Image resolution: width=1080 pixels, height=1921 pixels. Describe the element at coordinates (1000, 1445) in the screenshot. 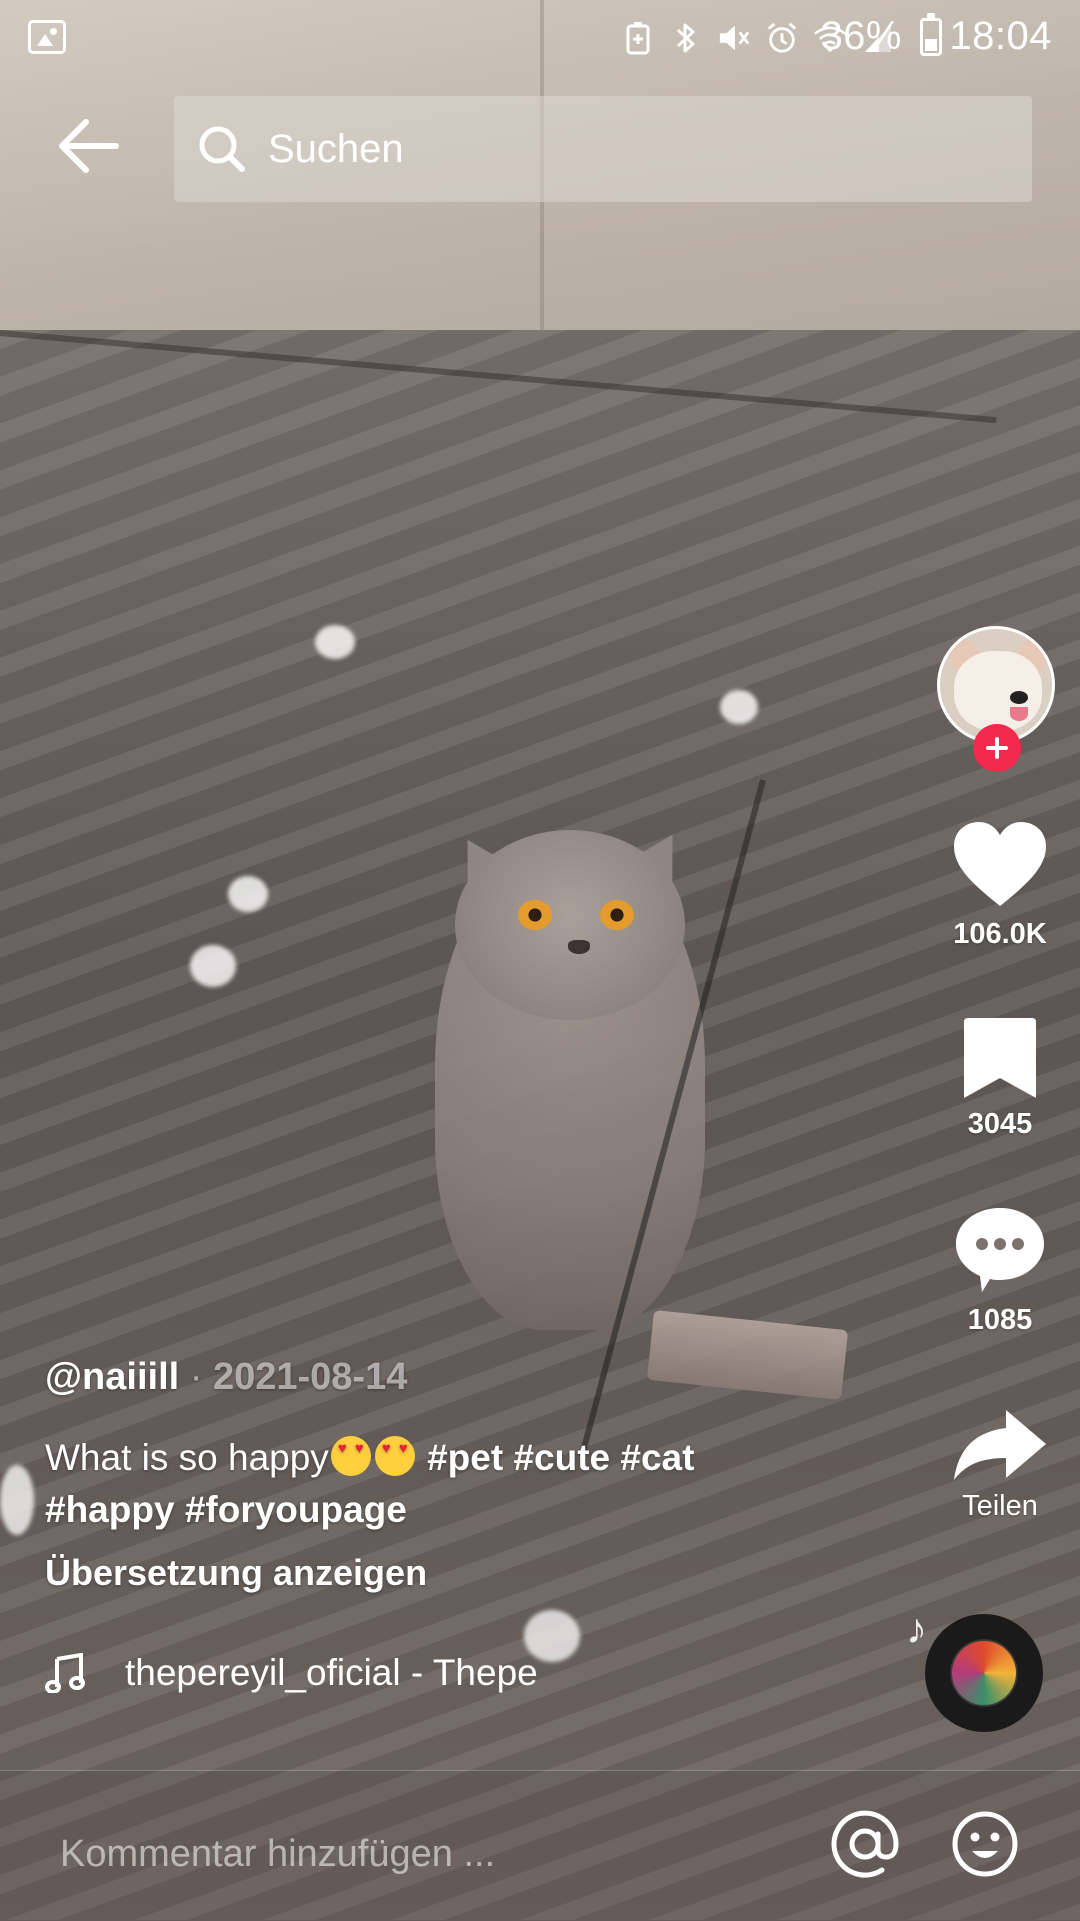

I see `share-arrow-icon` at that location.